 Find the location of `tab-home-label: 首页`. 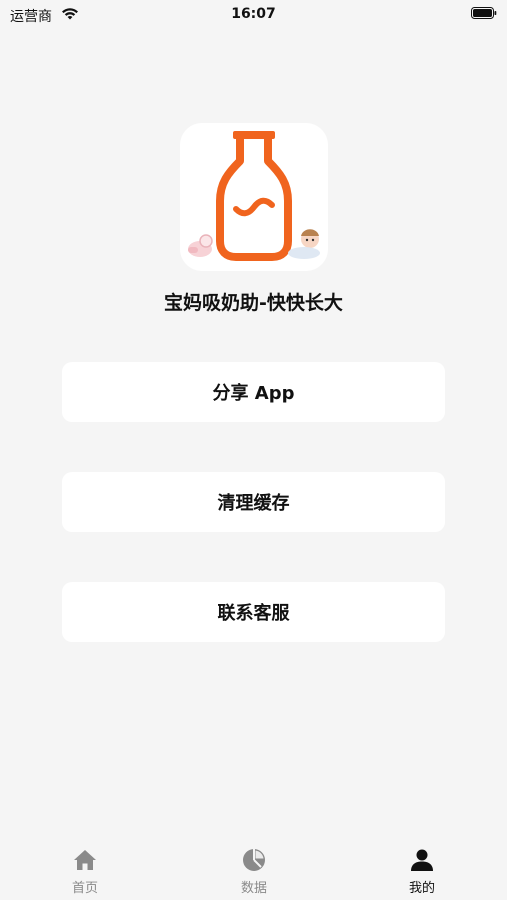

tab-home-label: 首页 is located at coordinates (84, 888).